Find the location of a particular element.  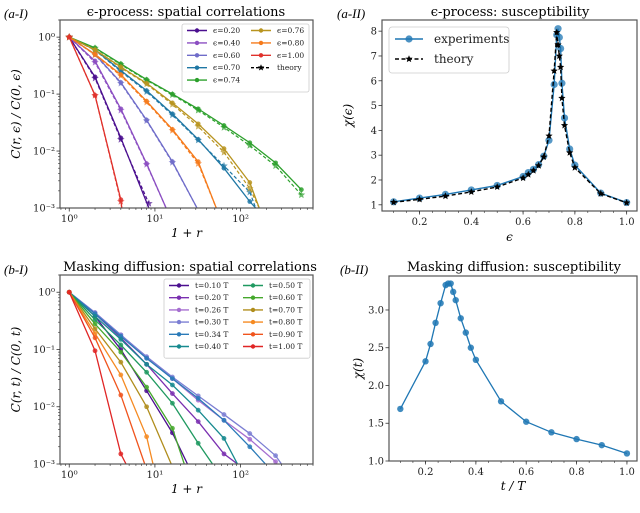

legend-label: t=0.60 T is located at coordinates (285, 297).